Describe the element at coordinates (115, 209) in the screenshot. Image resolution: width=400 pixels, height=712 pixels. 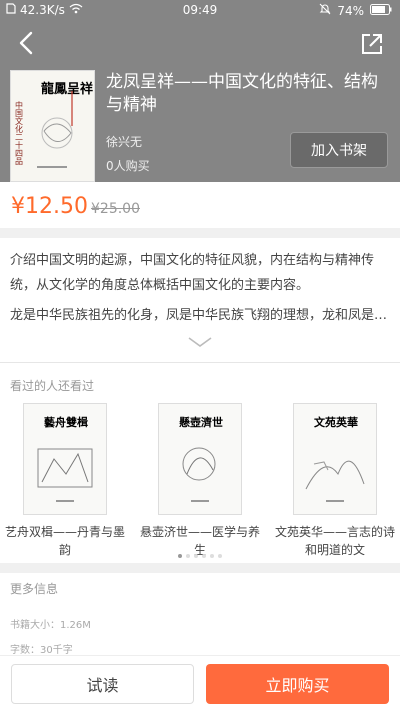
I see `original-price: ¥25.00` at that location.